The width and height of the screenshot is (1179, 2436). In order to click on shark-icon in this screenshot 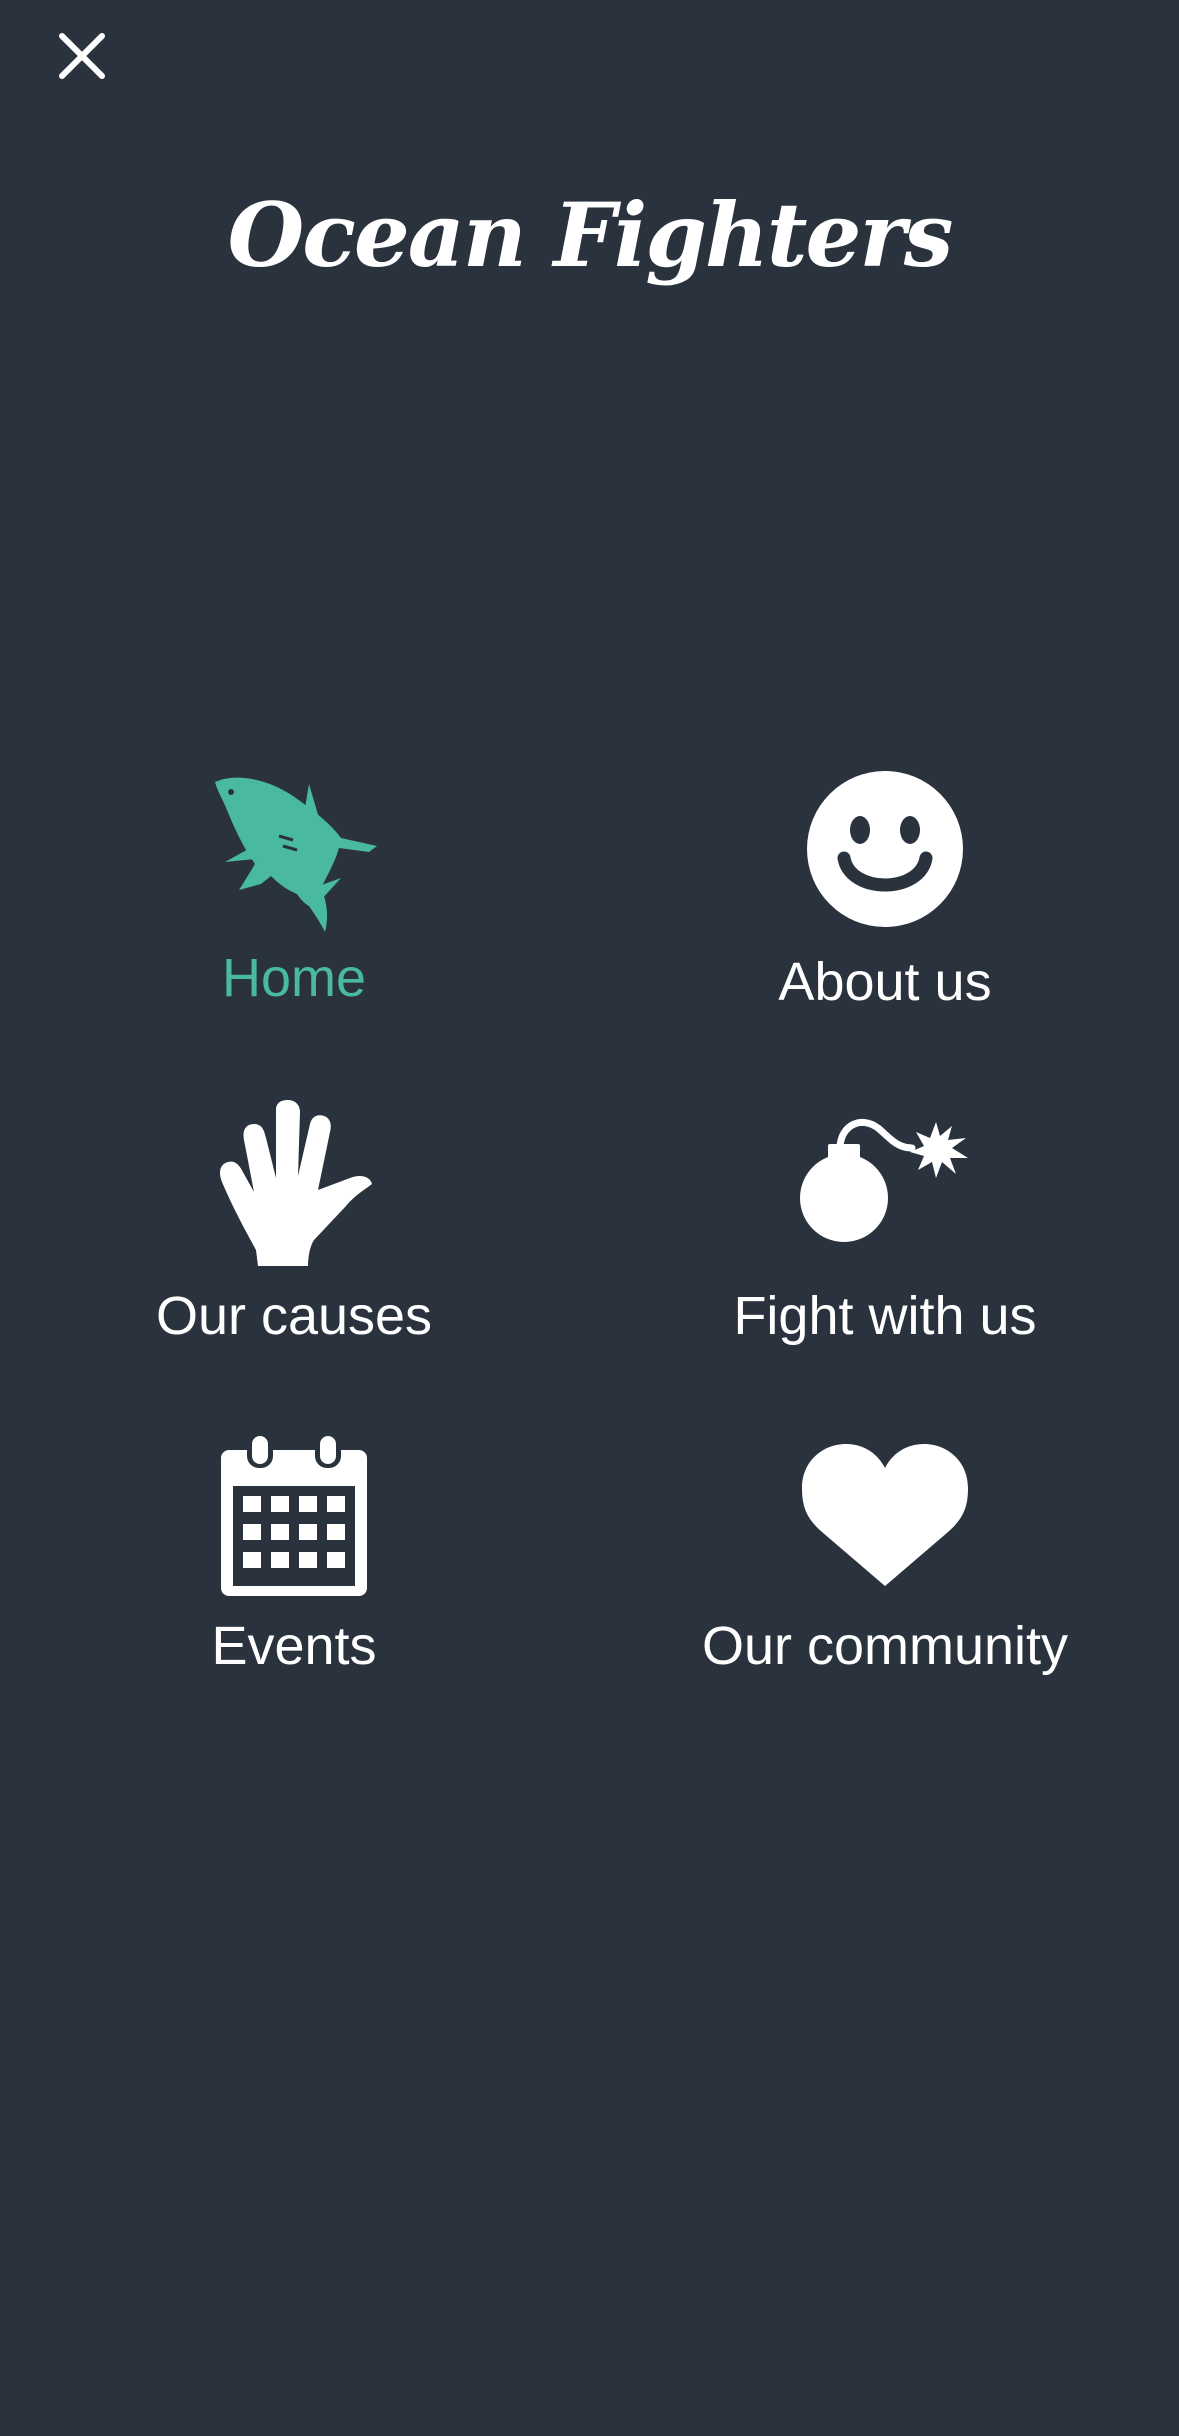, I will do `click(294, 851)`.